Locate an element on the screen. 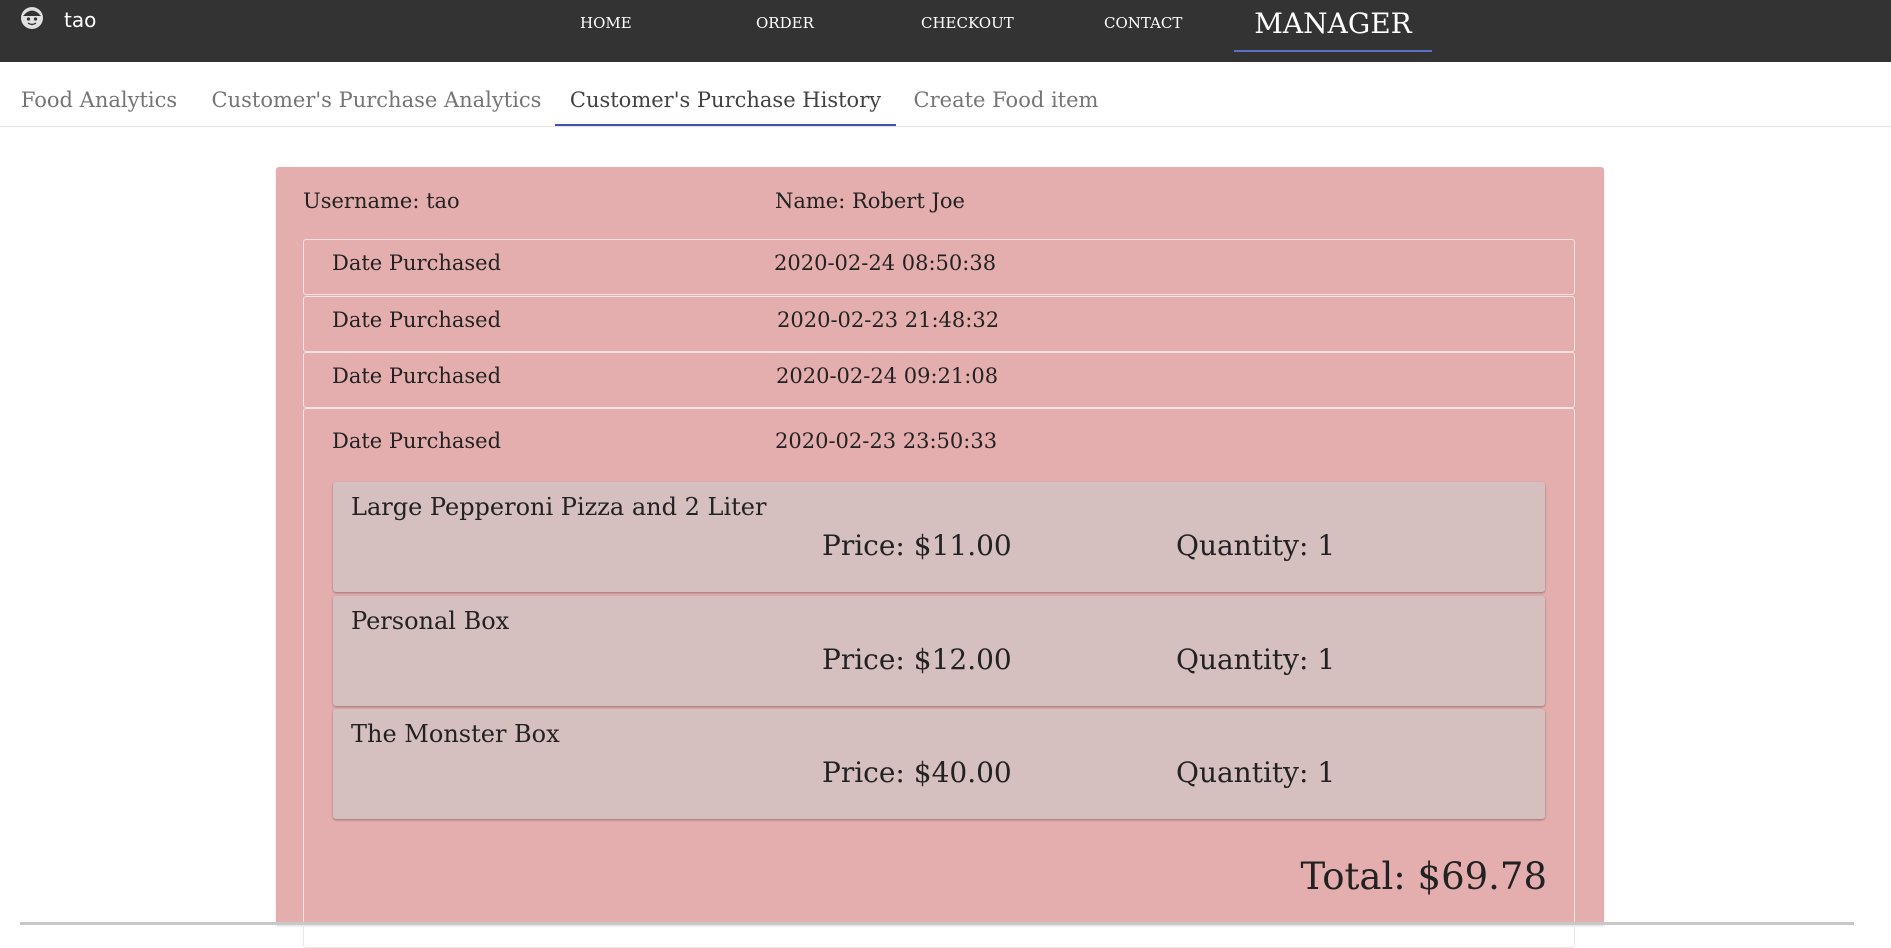 The width and height of the screenshot is (1891, 948). current-username: tao is located at coordinates (80, 20).